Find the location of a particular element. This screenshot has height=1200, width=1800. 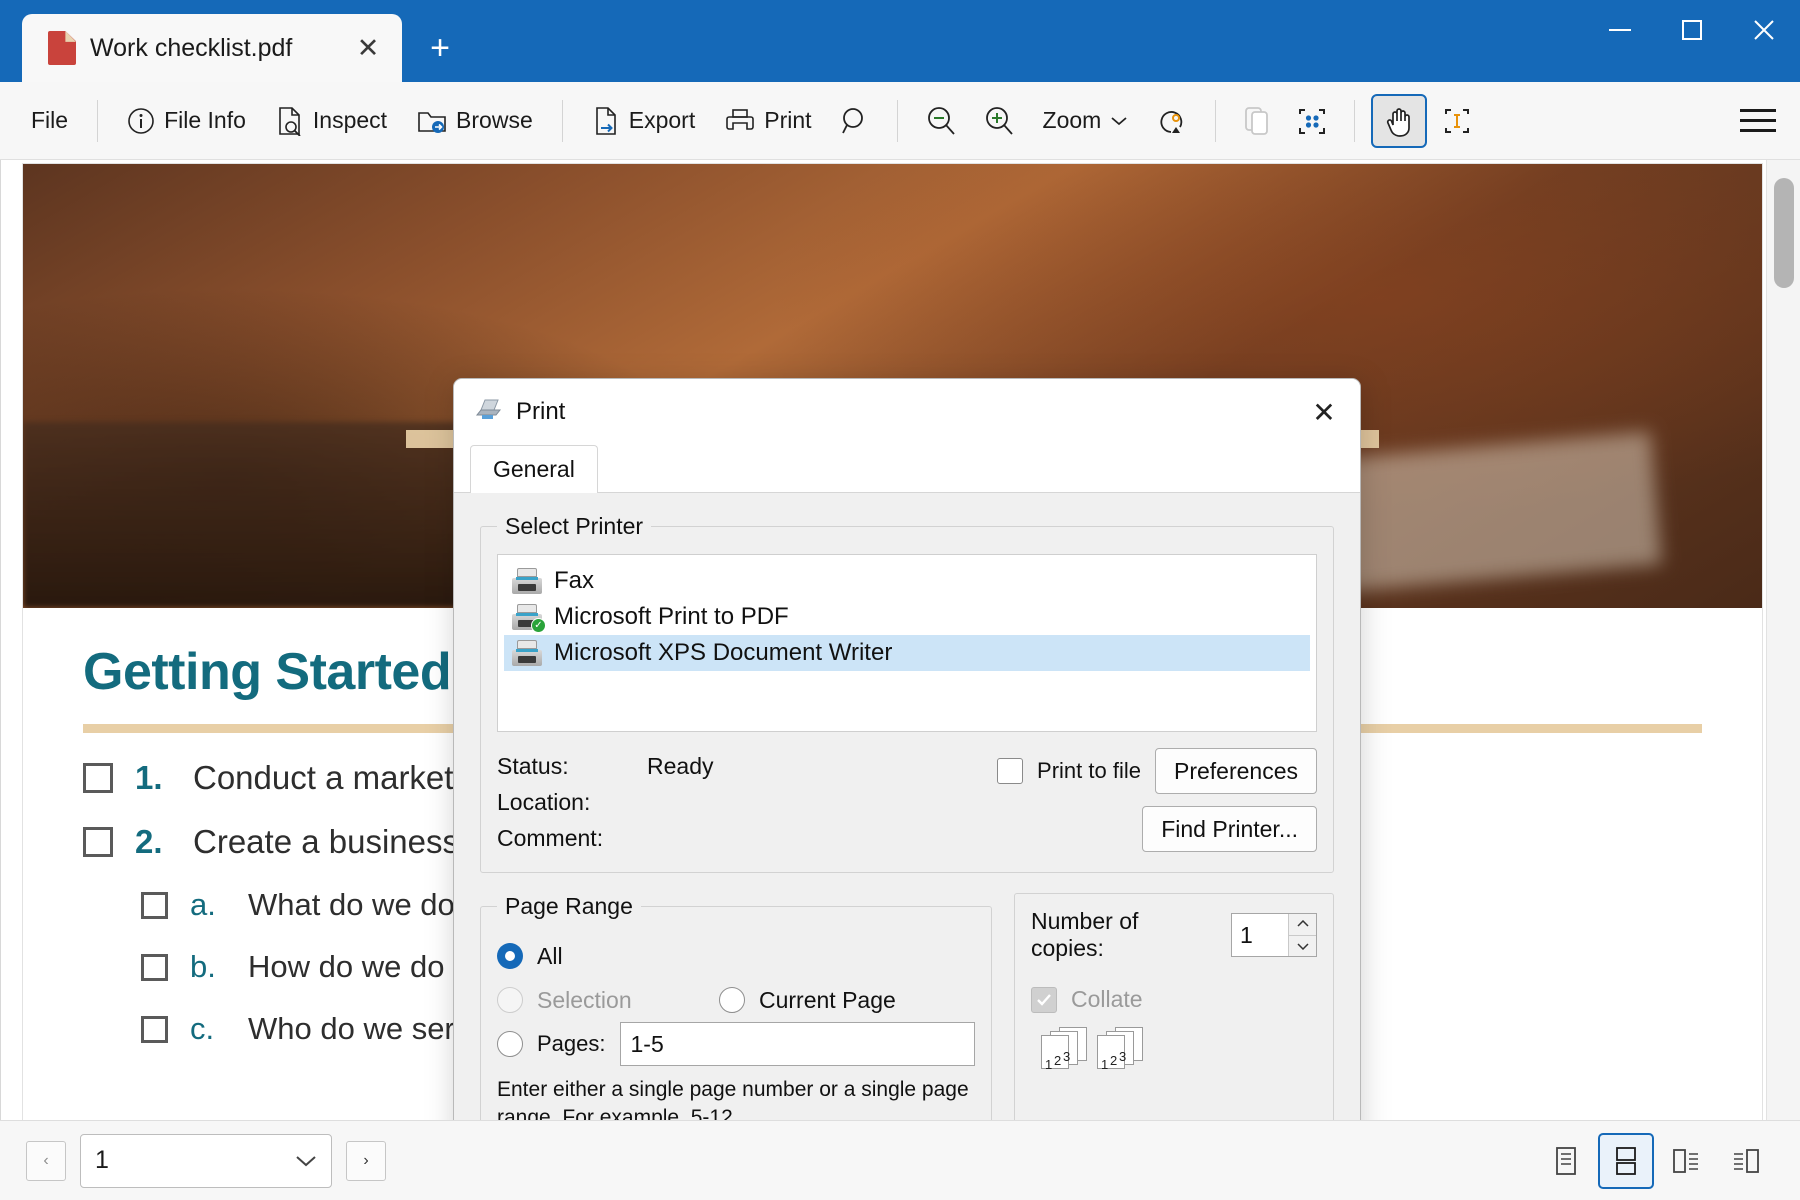

copies-stepper: 1 is located at coordinates (1274, 935).